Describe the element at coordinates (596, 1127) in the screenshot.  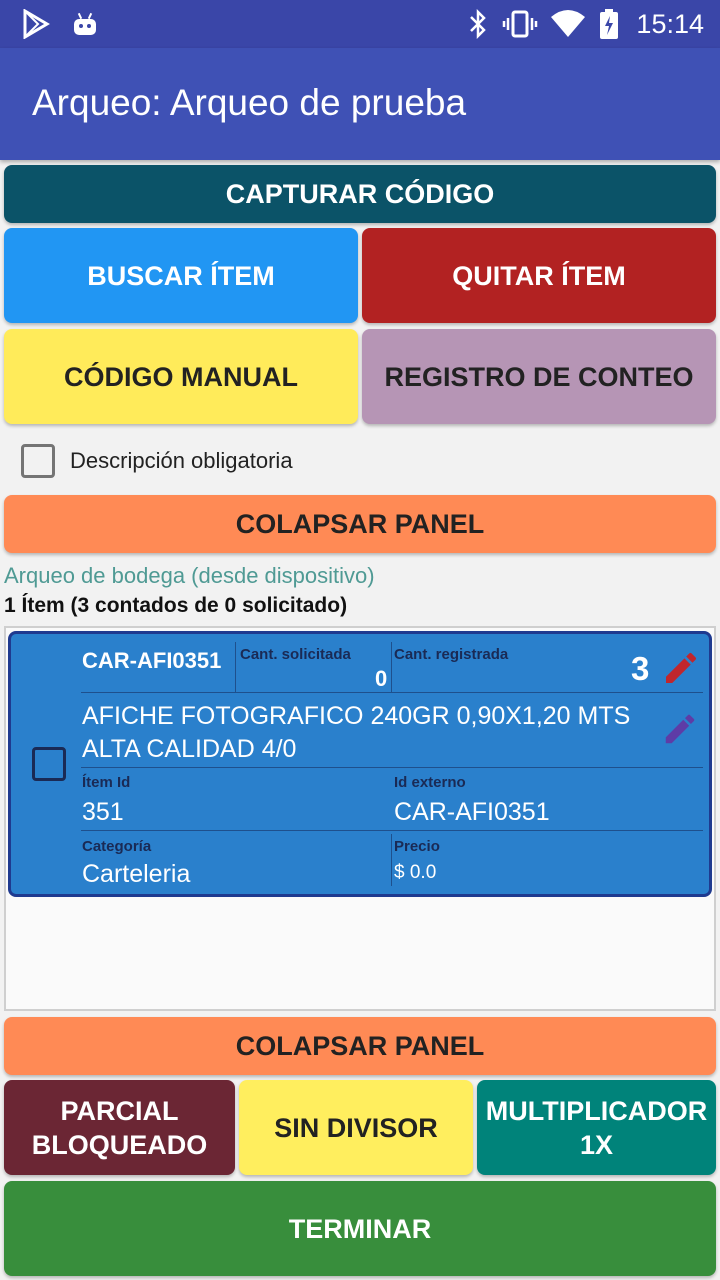
I see `multiplicador-button: MULTIPLICADOR 1X` at that location.